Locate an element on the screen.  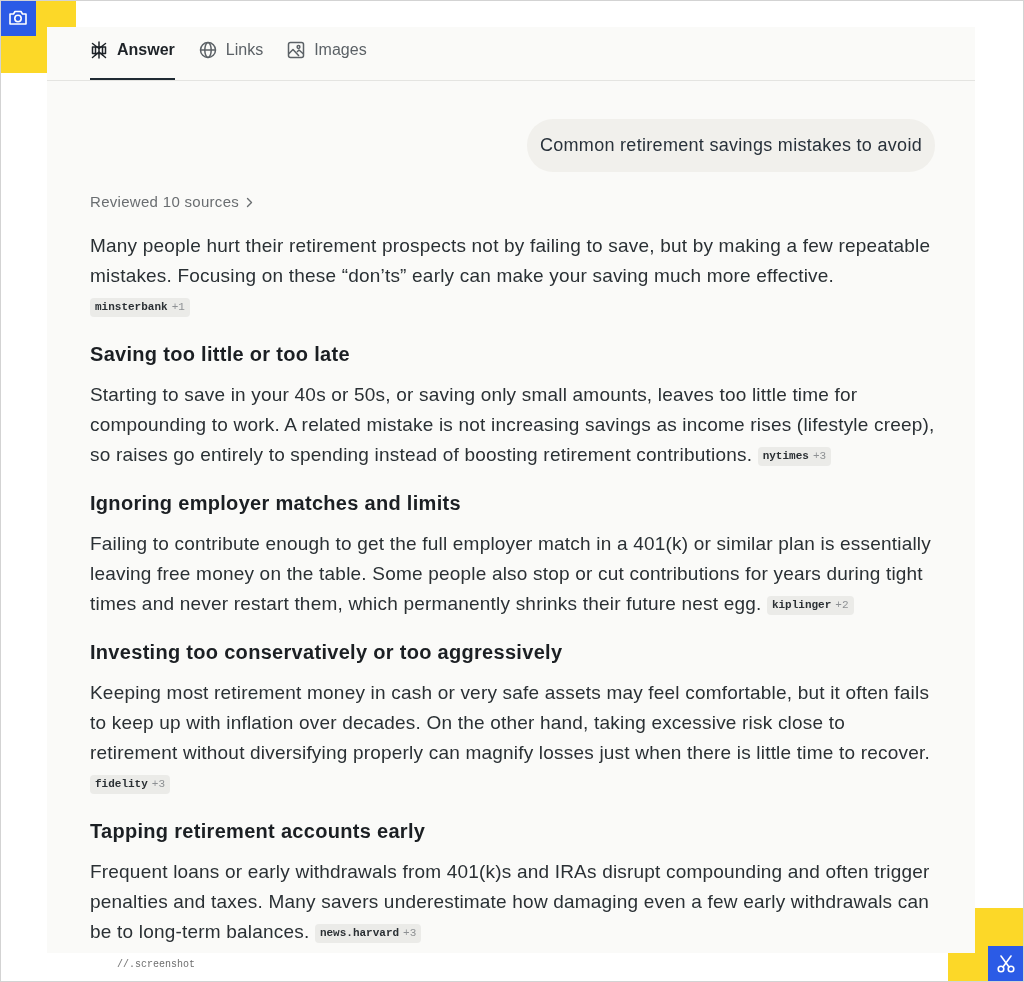
footer-caption: //.screenshot is located at coordinates (156, 965).